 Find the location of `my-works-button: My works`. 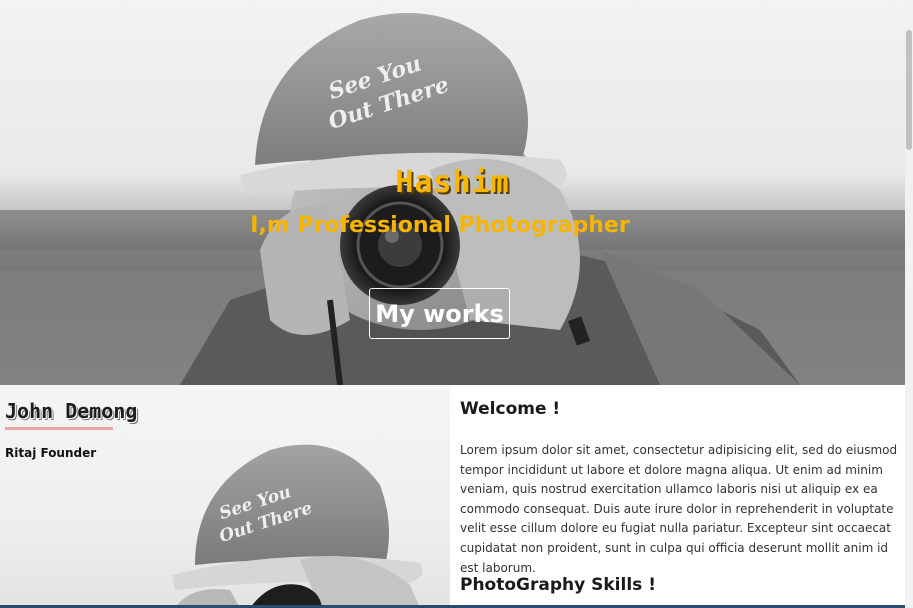

my-works-button: My works is located at coordinates (439, 313).